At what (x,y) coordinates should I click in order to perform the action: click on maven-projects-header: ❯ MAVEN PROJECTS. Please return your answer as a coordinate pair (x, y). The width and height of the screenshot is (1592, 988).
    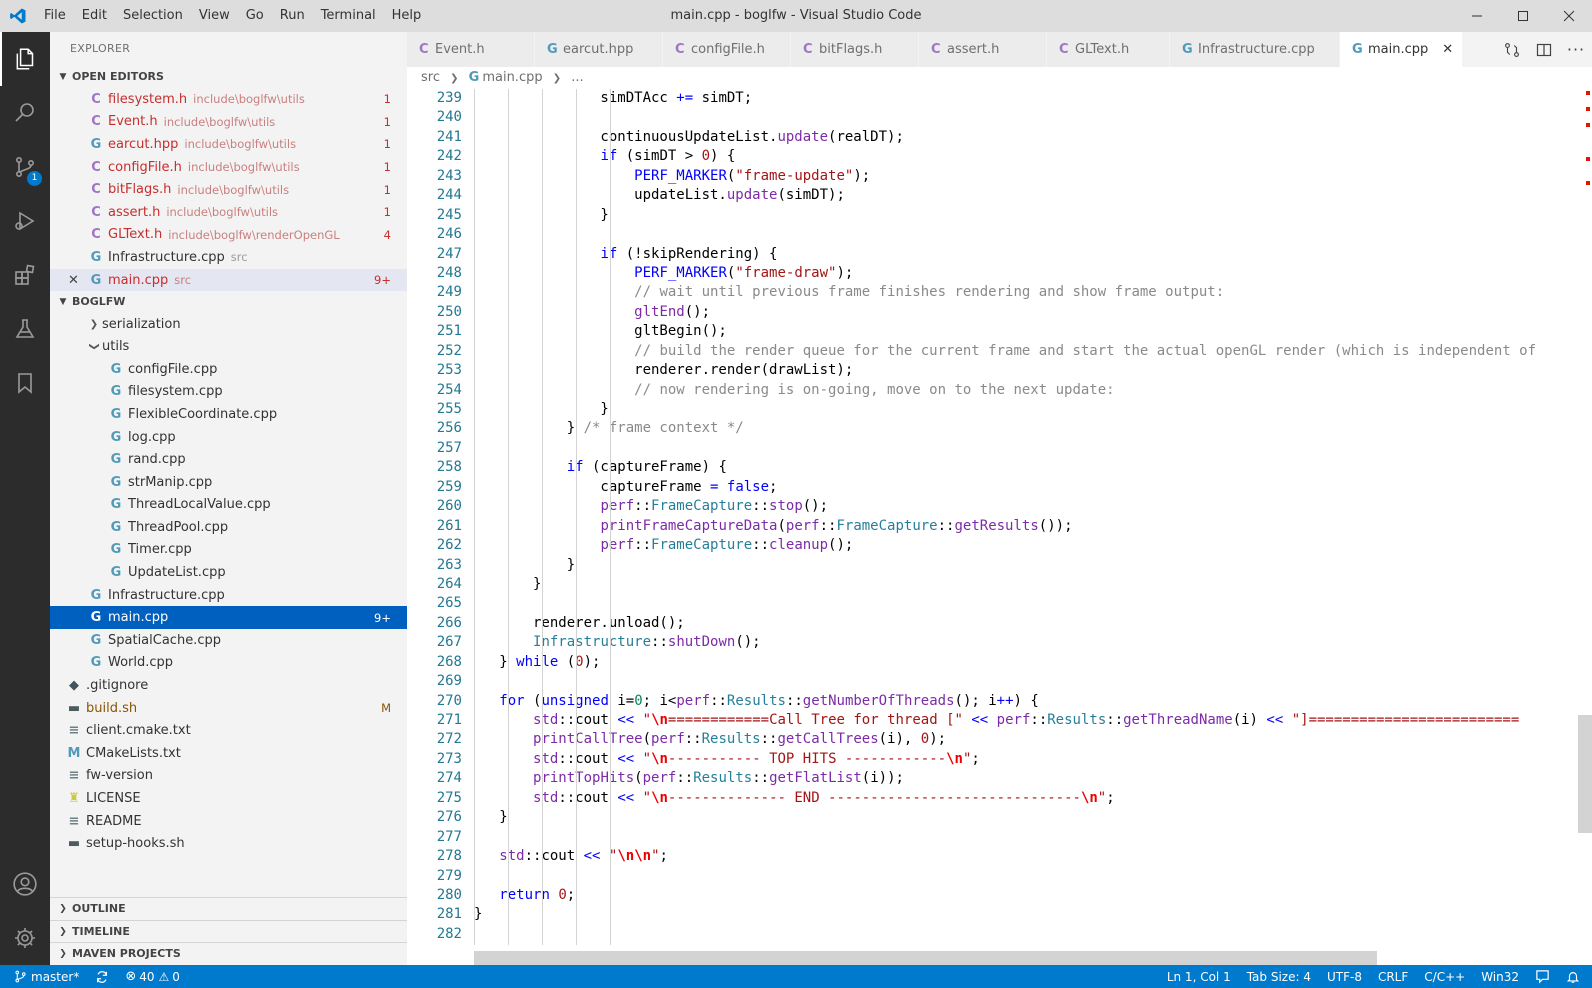
    Looking at the image, I should click on (228, 953).